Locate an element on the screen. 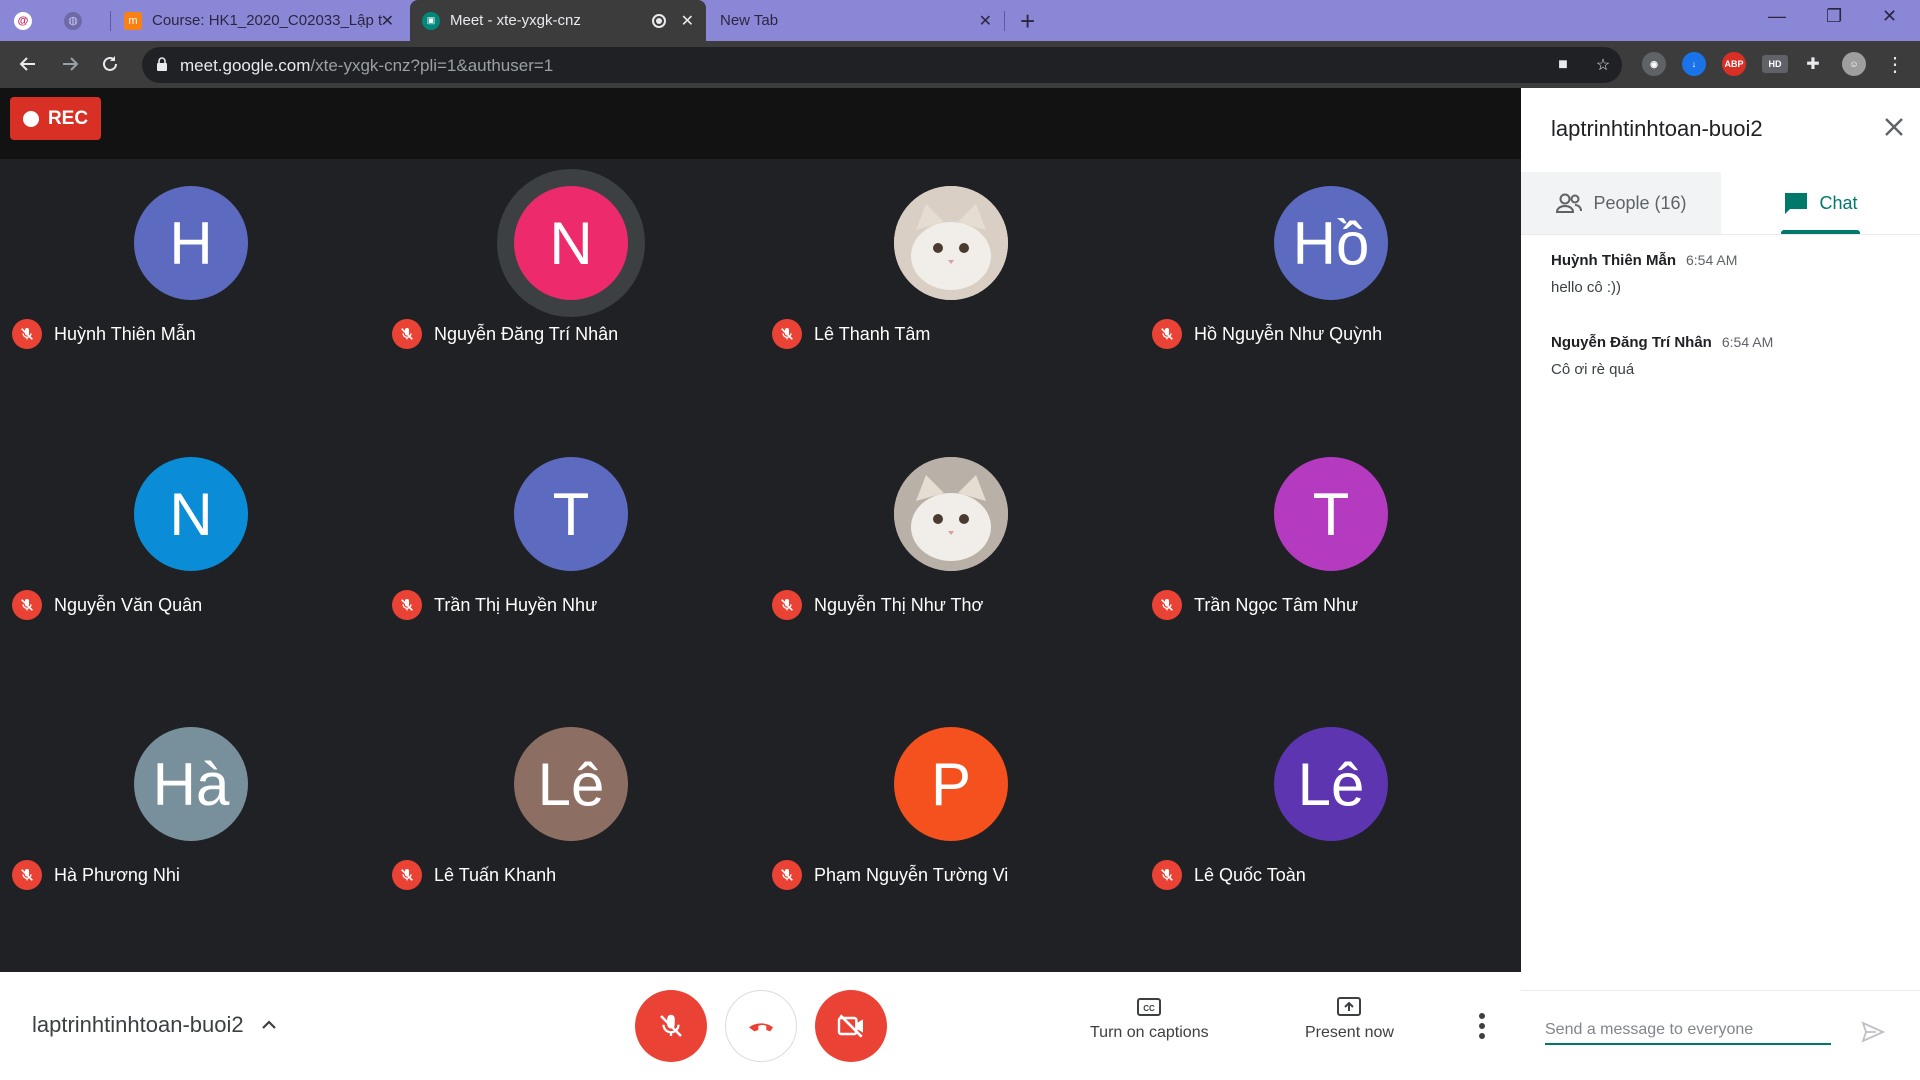 The image size is (1920, 1080). meeting-name: laptrinhtinhtoan-buoi2 is located at coordinates (138, 1024).